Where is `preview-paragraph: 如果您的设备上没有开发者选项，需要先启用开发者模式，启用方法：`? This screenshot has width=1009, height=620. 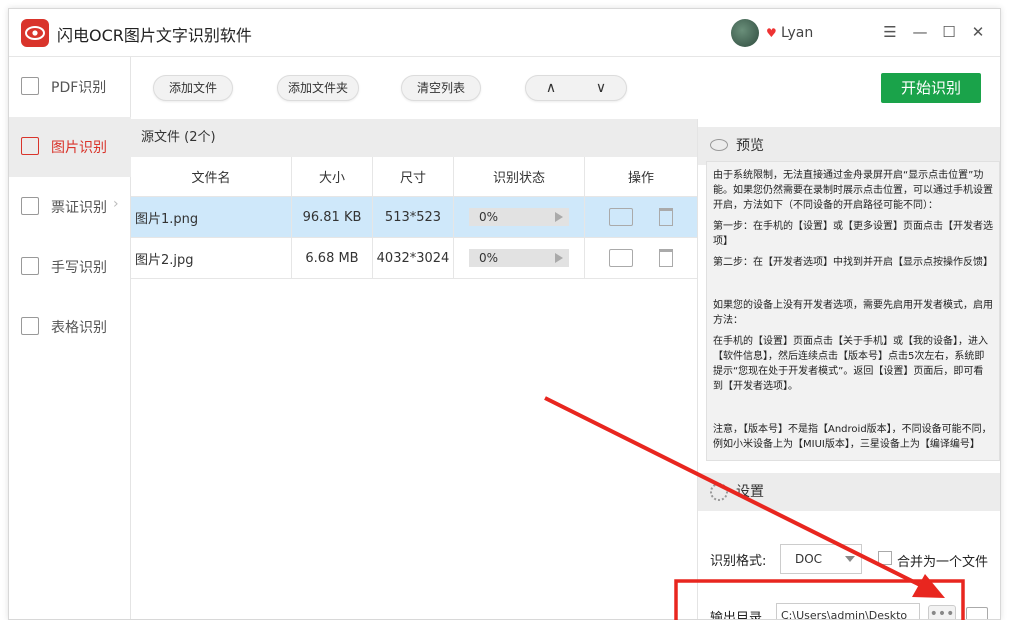
preview-paragraph: 如果您的设备上没有开发者选项，需要先启用开发者模式，启用方法： is located at coordinates (853, 313).